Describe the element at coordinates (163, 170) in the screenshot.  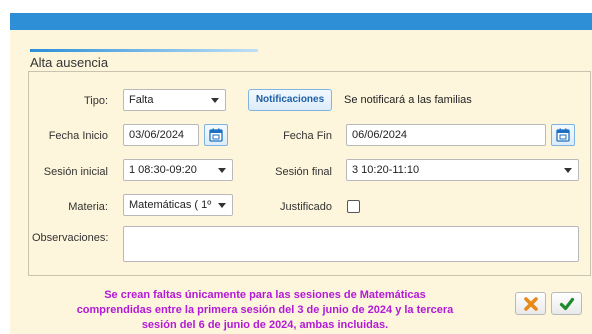
I see `sesion-inicial-value: 1 08:30-09:20` at that location.